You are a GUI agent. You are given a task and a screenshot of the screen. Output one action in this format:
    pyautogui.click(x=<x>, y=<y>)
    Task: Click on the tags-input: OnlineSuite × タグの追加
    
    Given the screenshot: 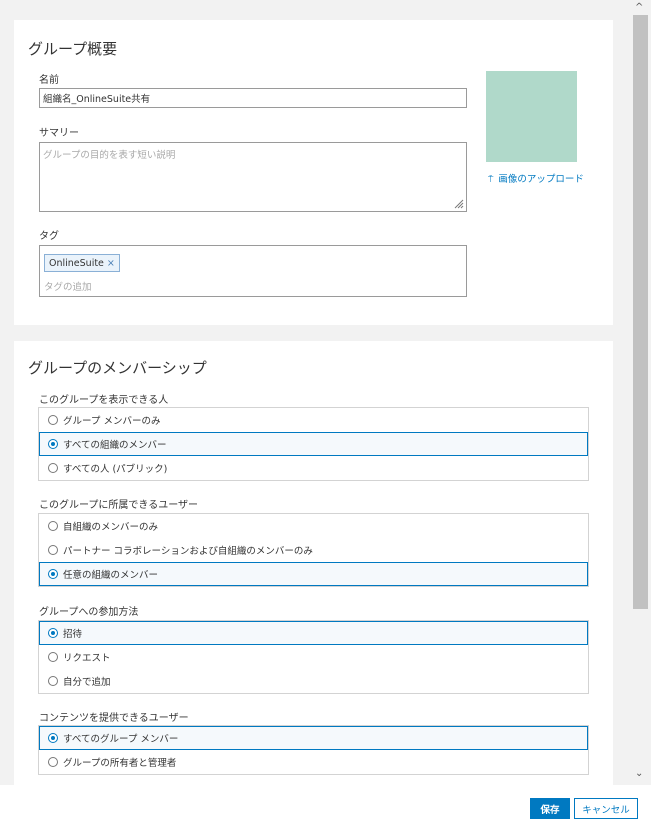 What is the action you would take?
    pyautogui.click(x=253, y=271)
    